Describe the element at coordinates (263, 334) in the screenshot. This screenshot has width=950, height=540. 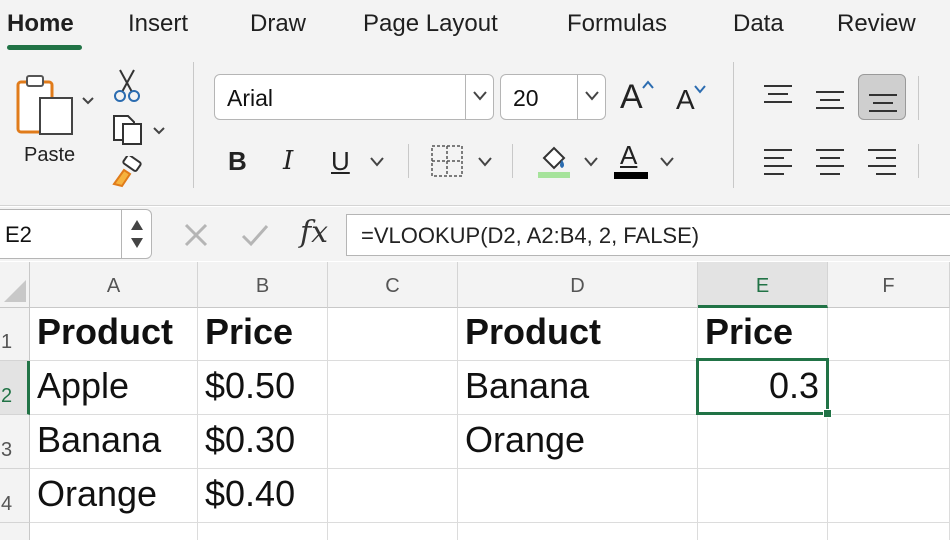
I see `cell-b1: Price` at that location.